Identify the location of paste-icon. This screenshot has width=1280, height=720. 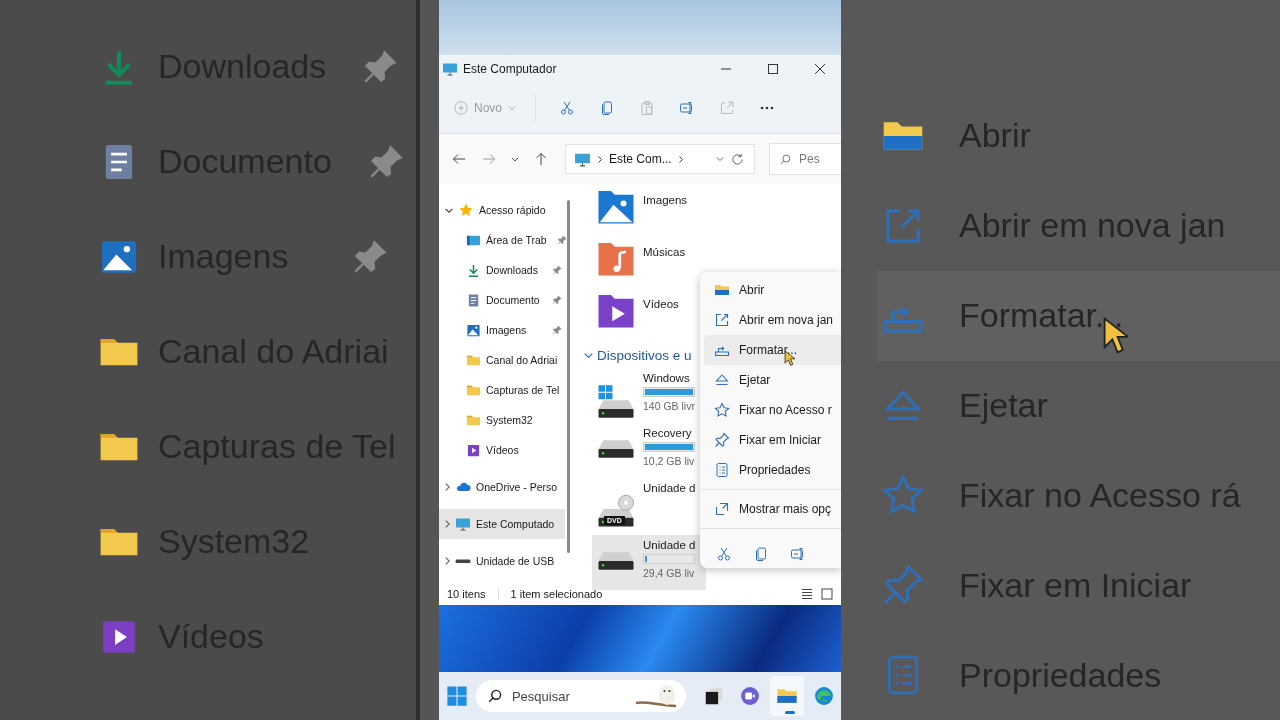
(647, 108).